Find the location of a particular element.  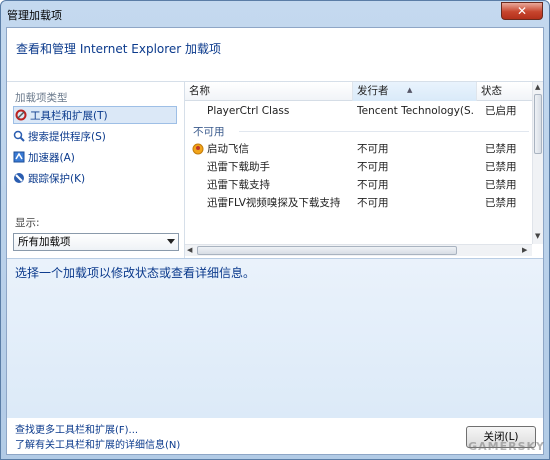

column-header-publisher: 发行者 ▲ is located at coordinates (415, 91).